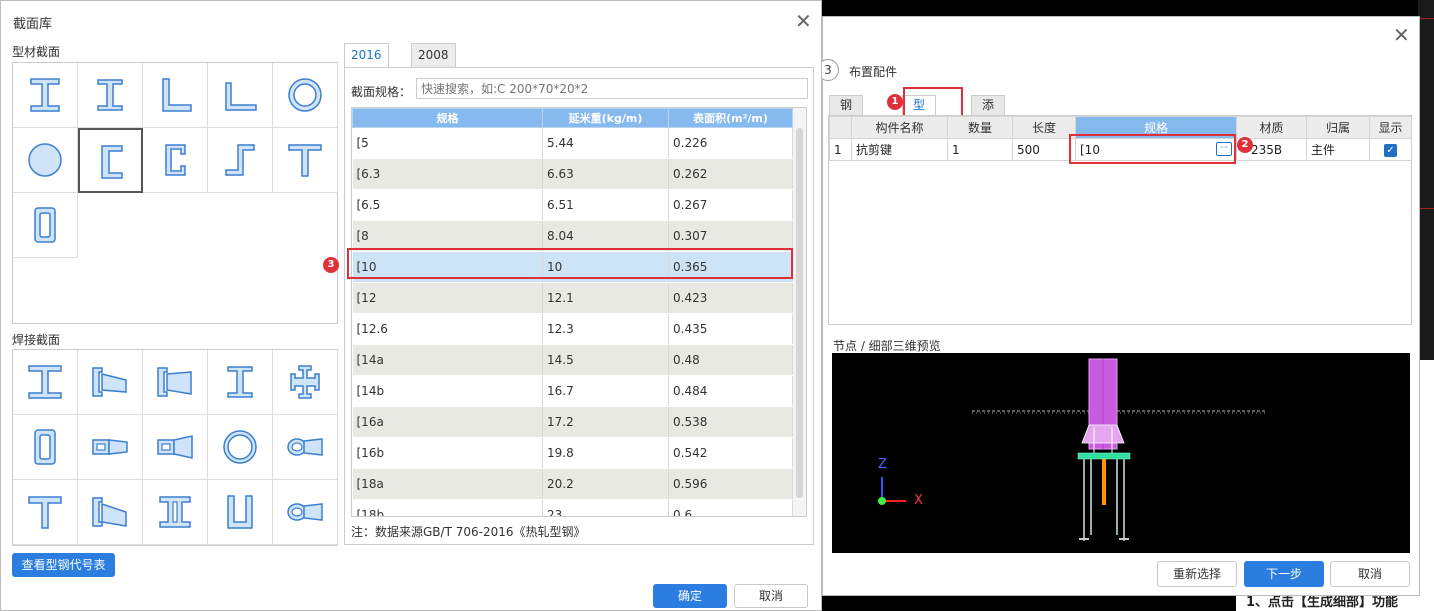  I want to click on table-row: [12.6 12.3 0.435, so click(572, 329).